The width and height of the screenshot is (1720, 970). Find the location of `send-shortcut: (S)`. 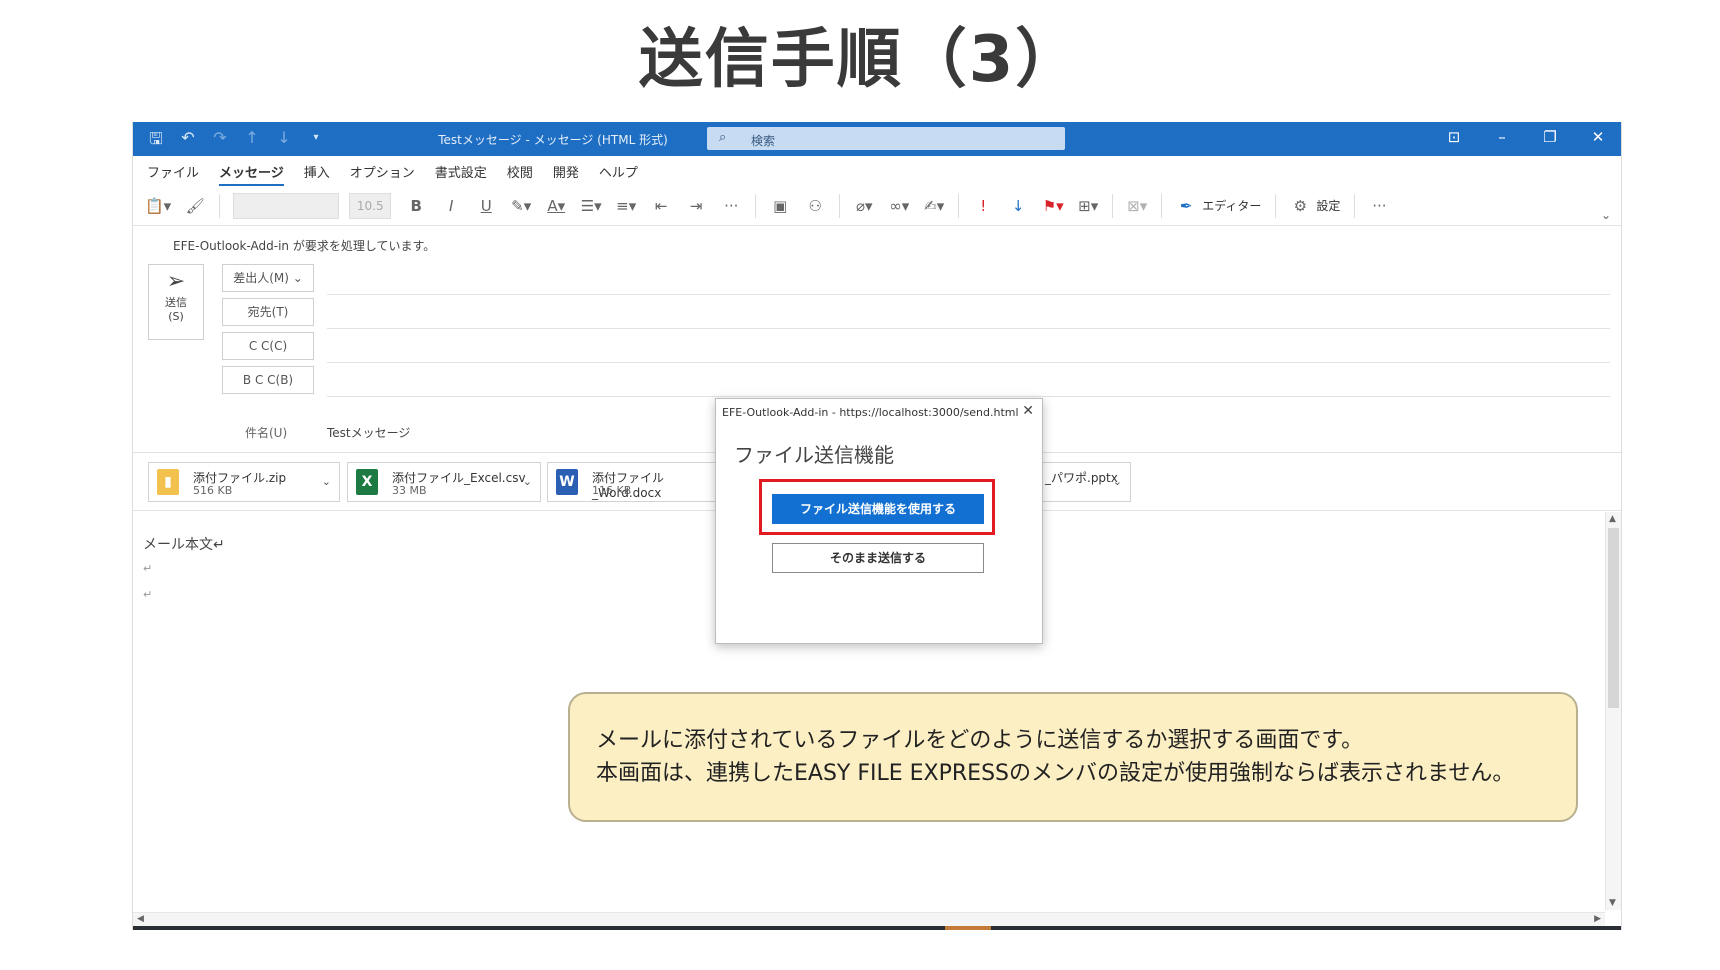

send-shortcut: (S) is located at coordinates (176, 316).